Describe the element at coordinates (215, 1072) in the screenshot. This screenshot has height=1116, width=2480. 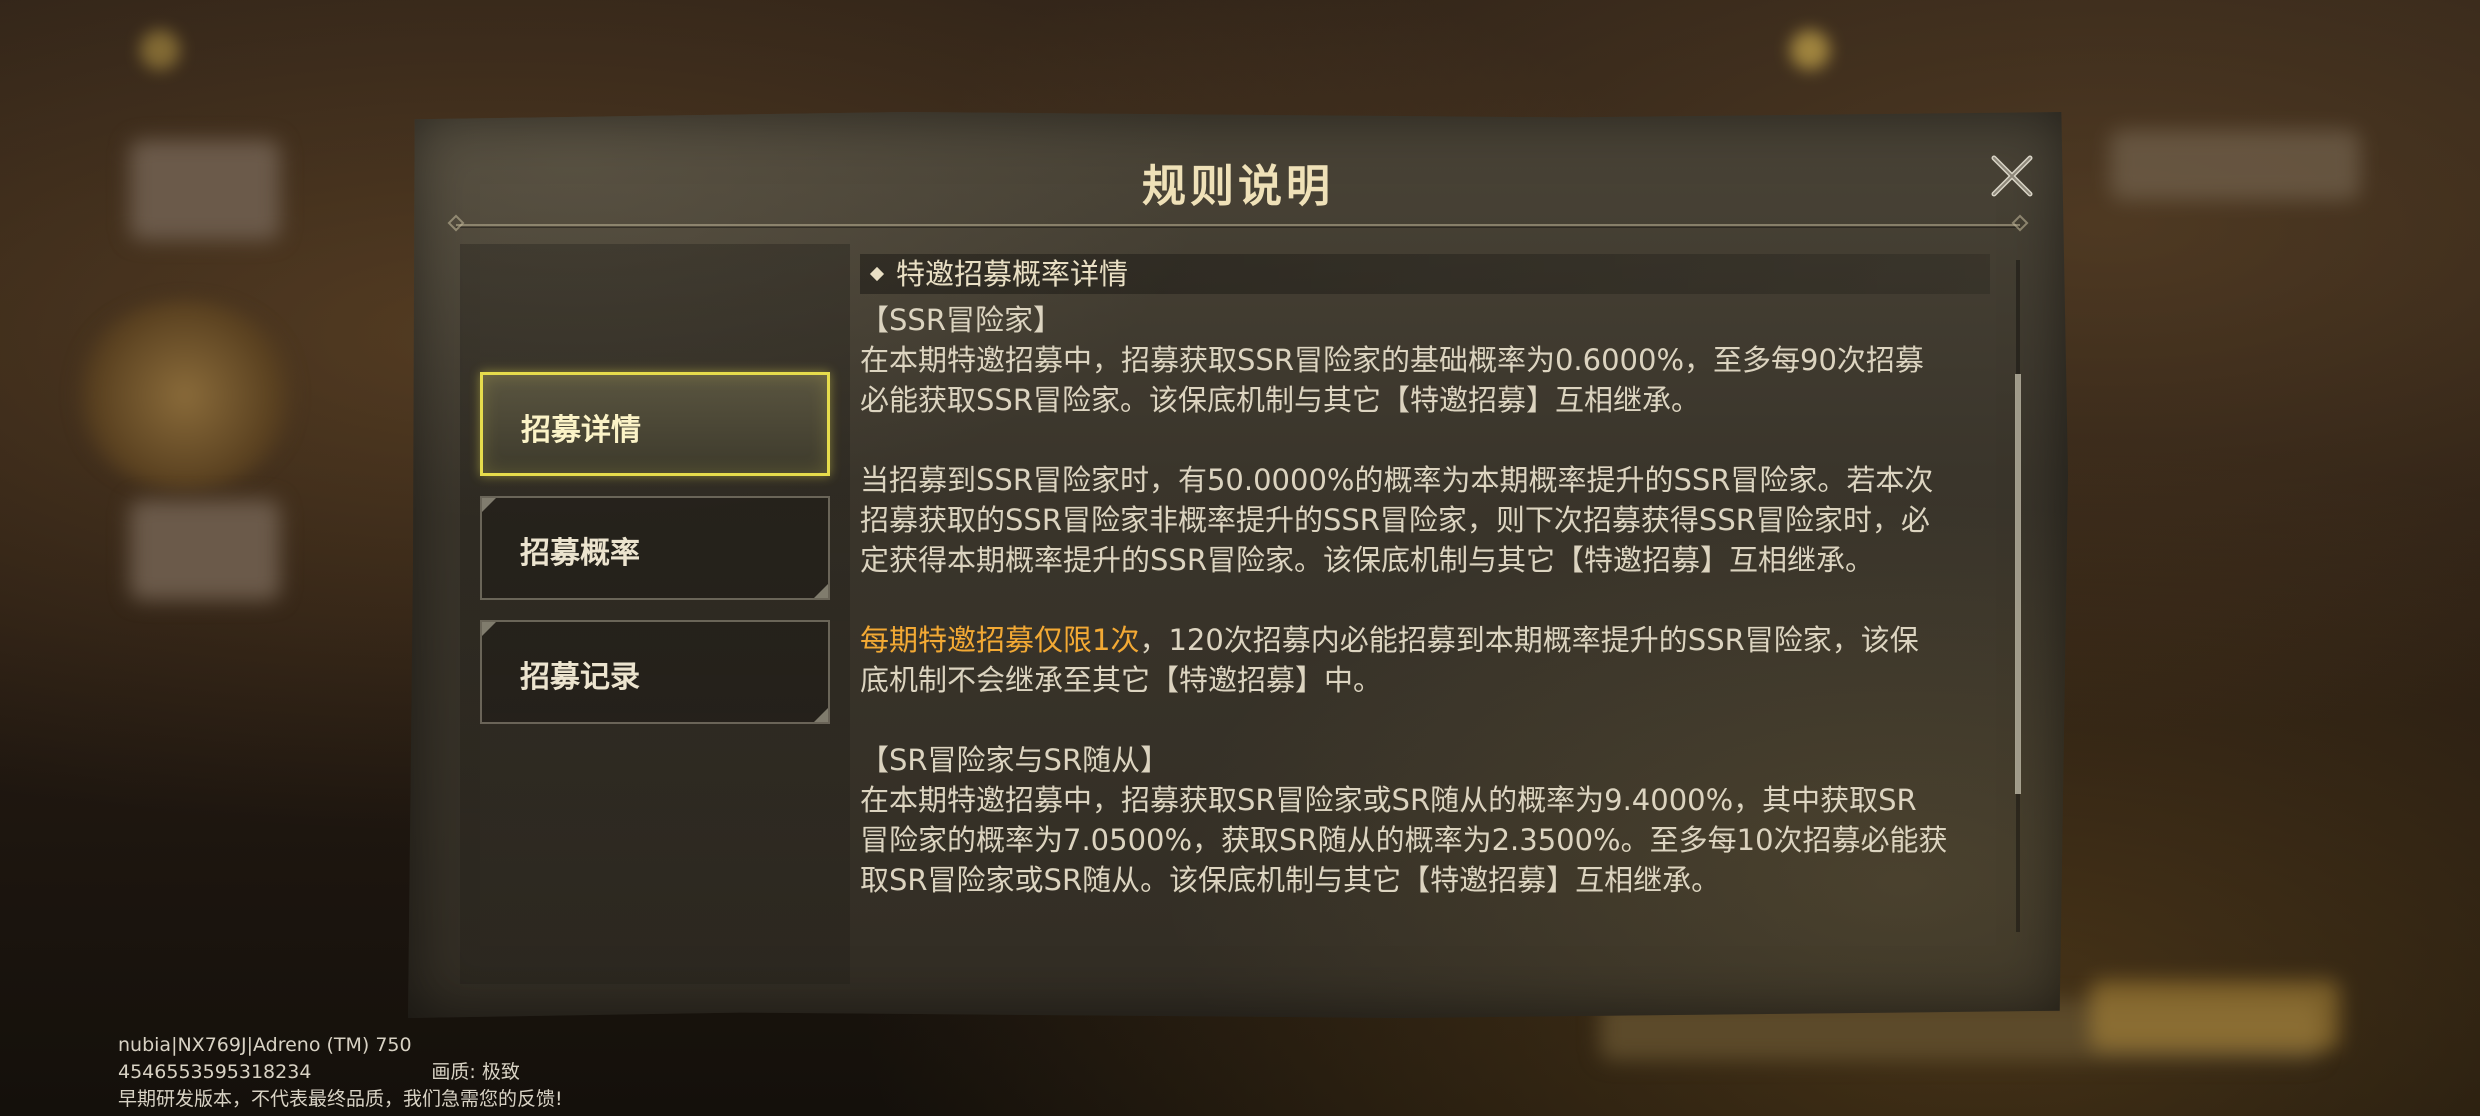
I see `build-id: 4546553595318234` at that location.